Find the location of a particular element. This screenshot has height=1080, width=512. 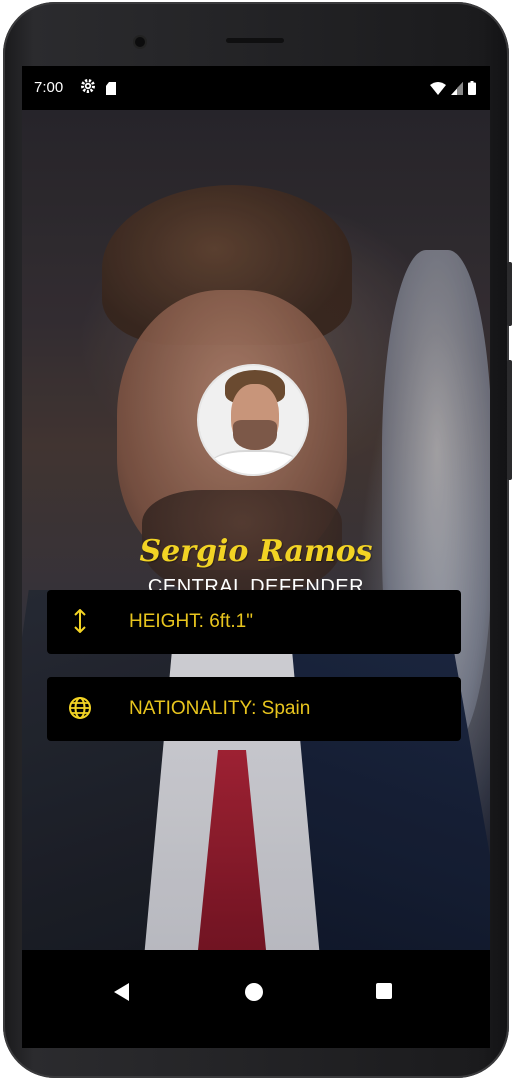

back-icon is located at coordinates (121, 992).